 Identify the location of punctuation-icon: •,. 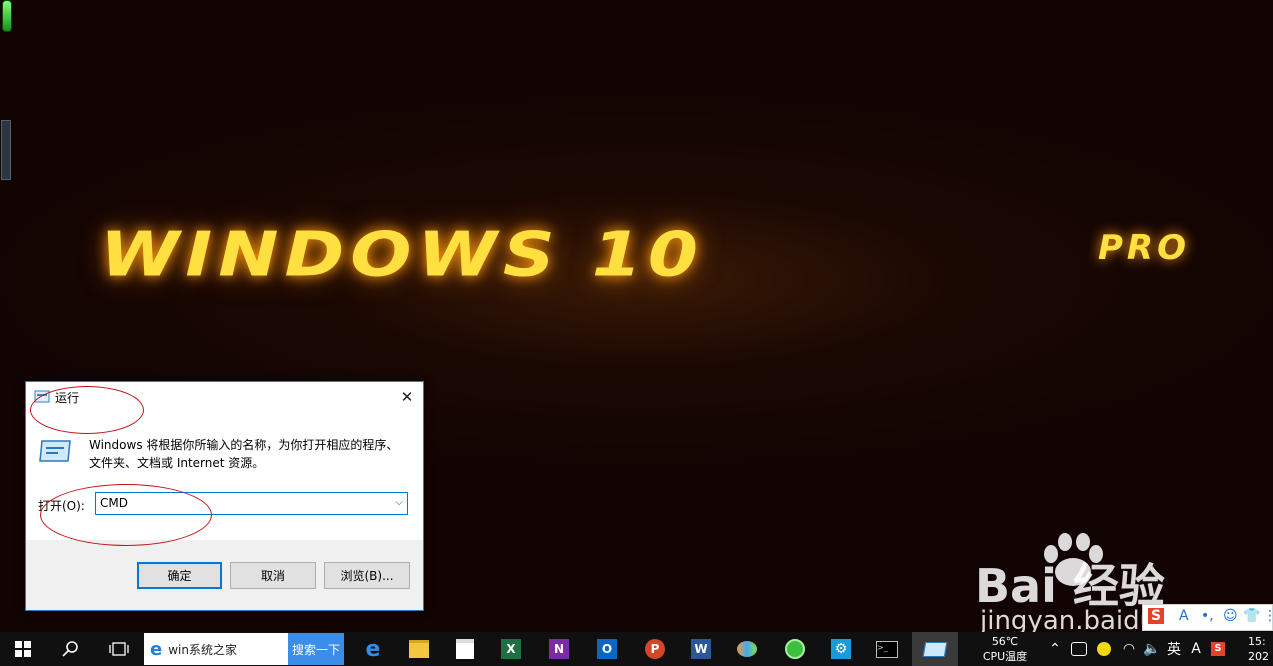
(1207, 616).